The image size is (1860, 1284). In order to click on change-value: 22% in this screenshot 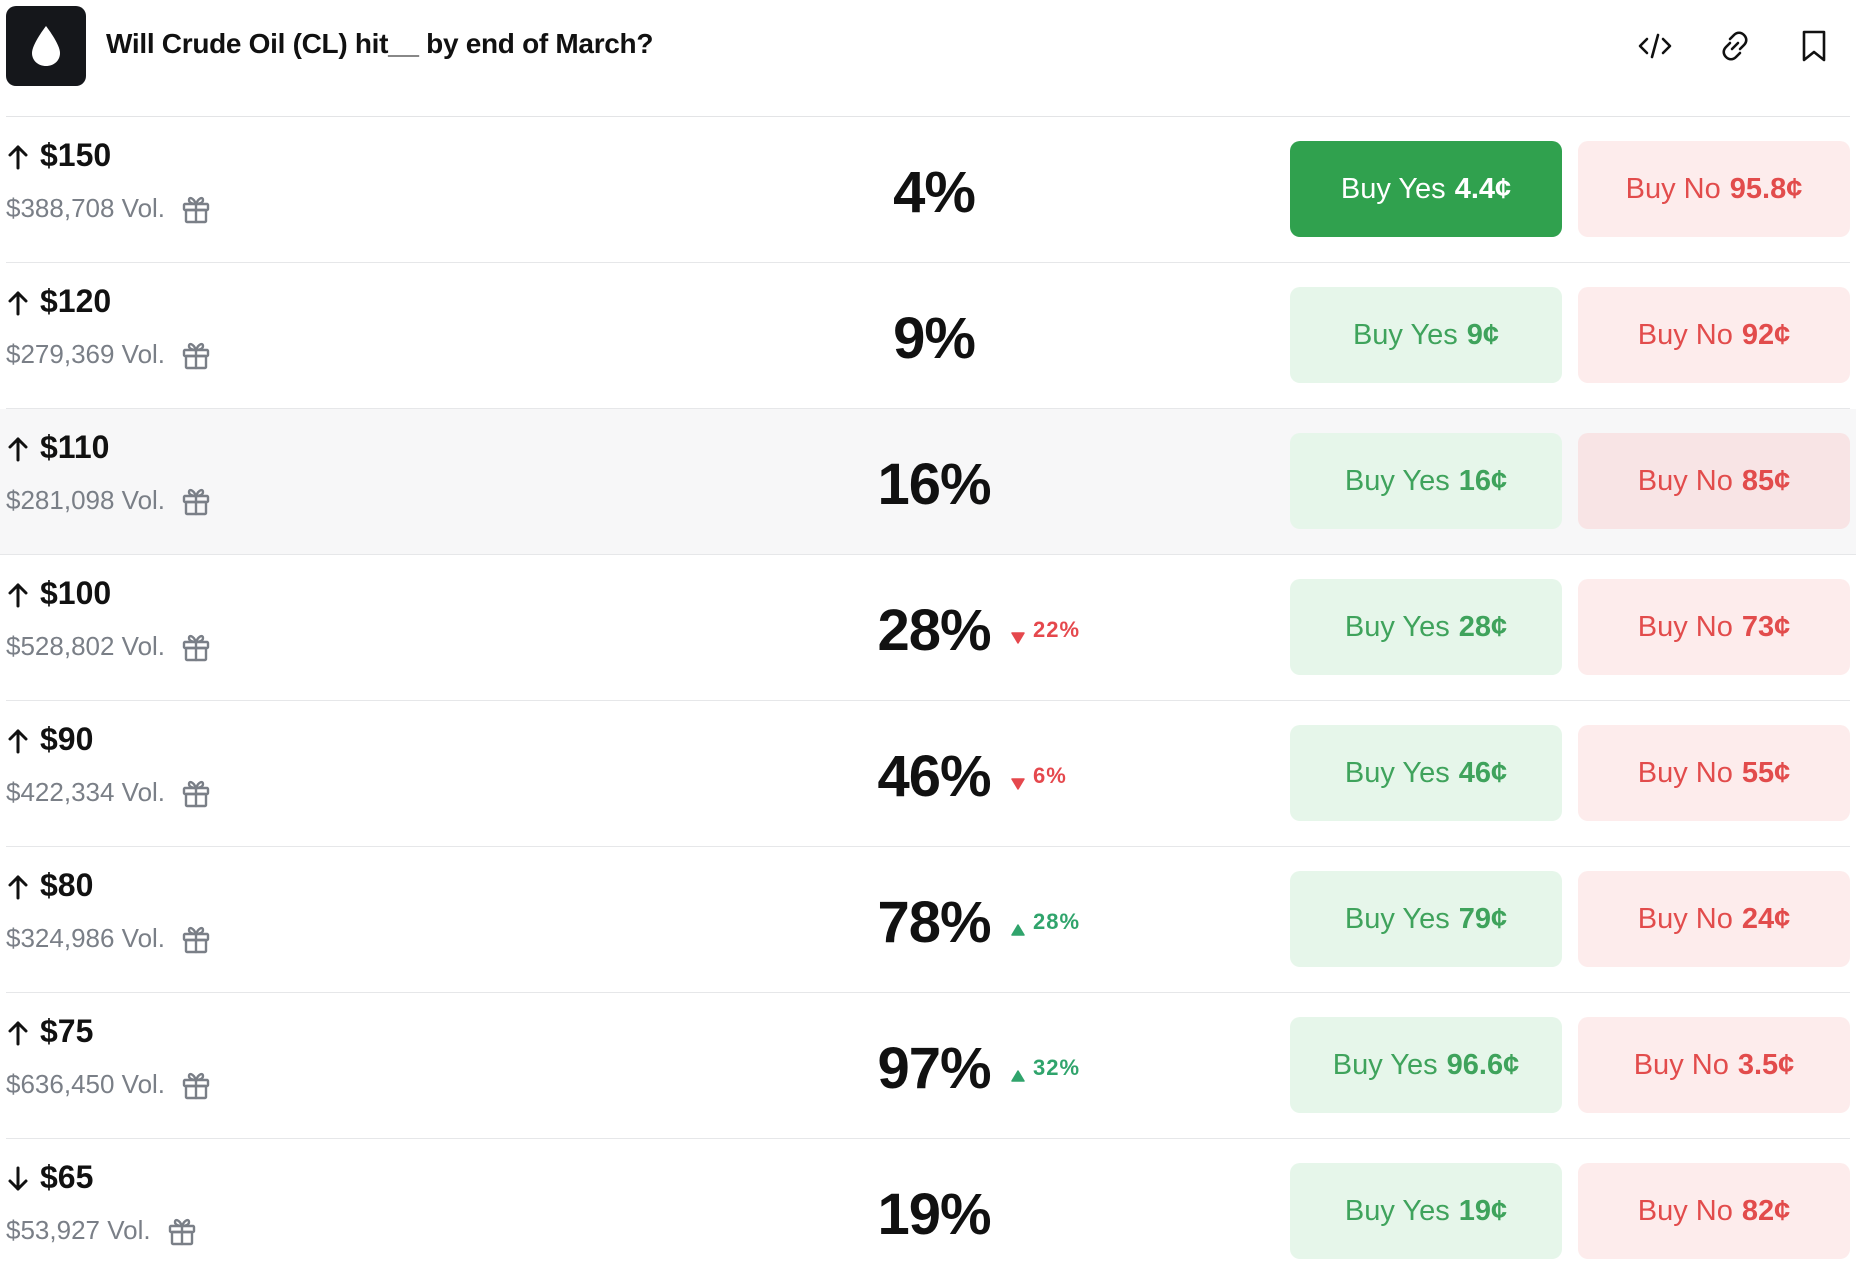, I will do `click(1057, 629)`.